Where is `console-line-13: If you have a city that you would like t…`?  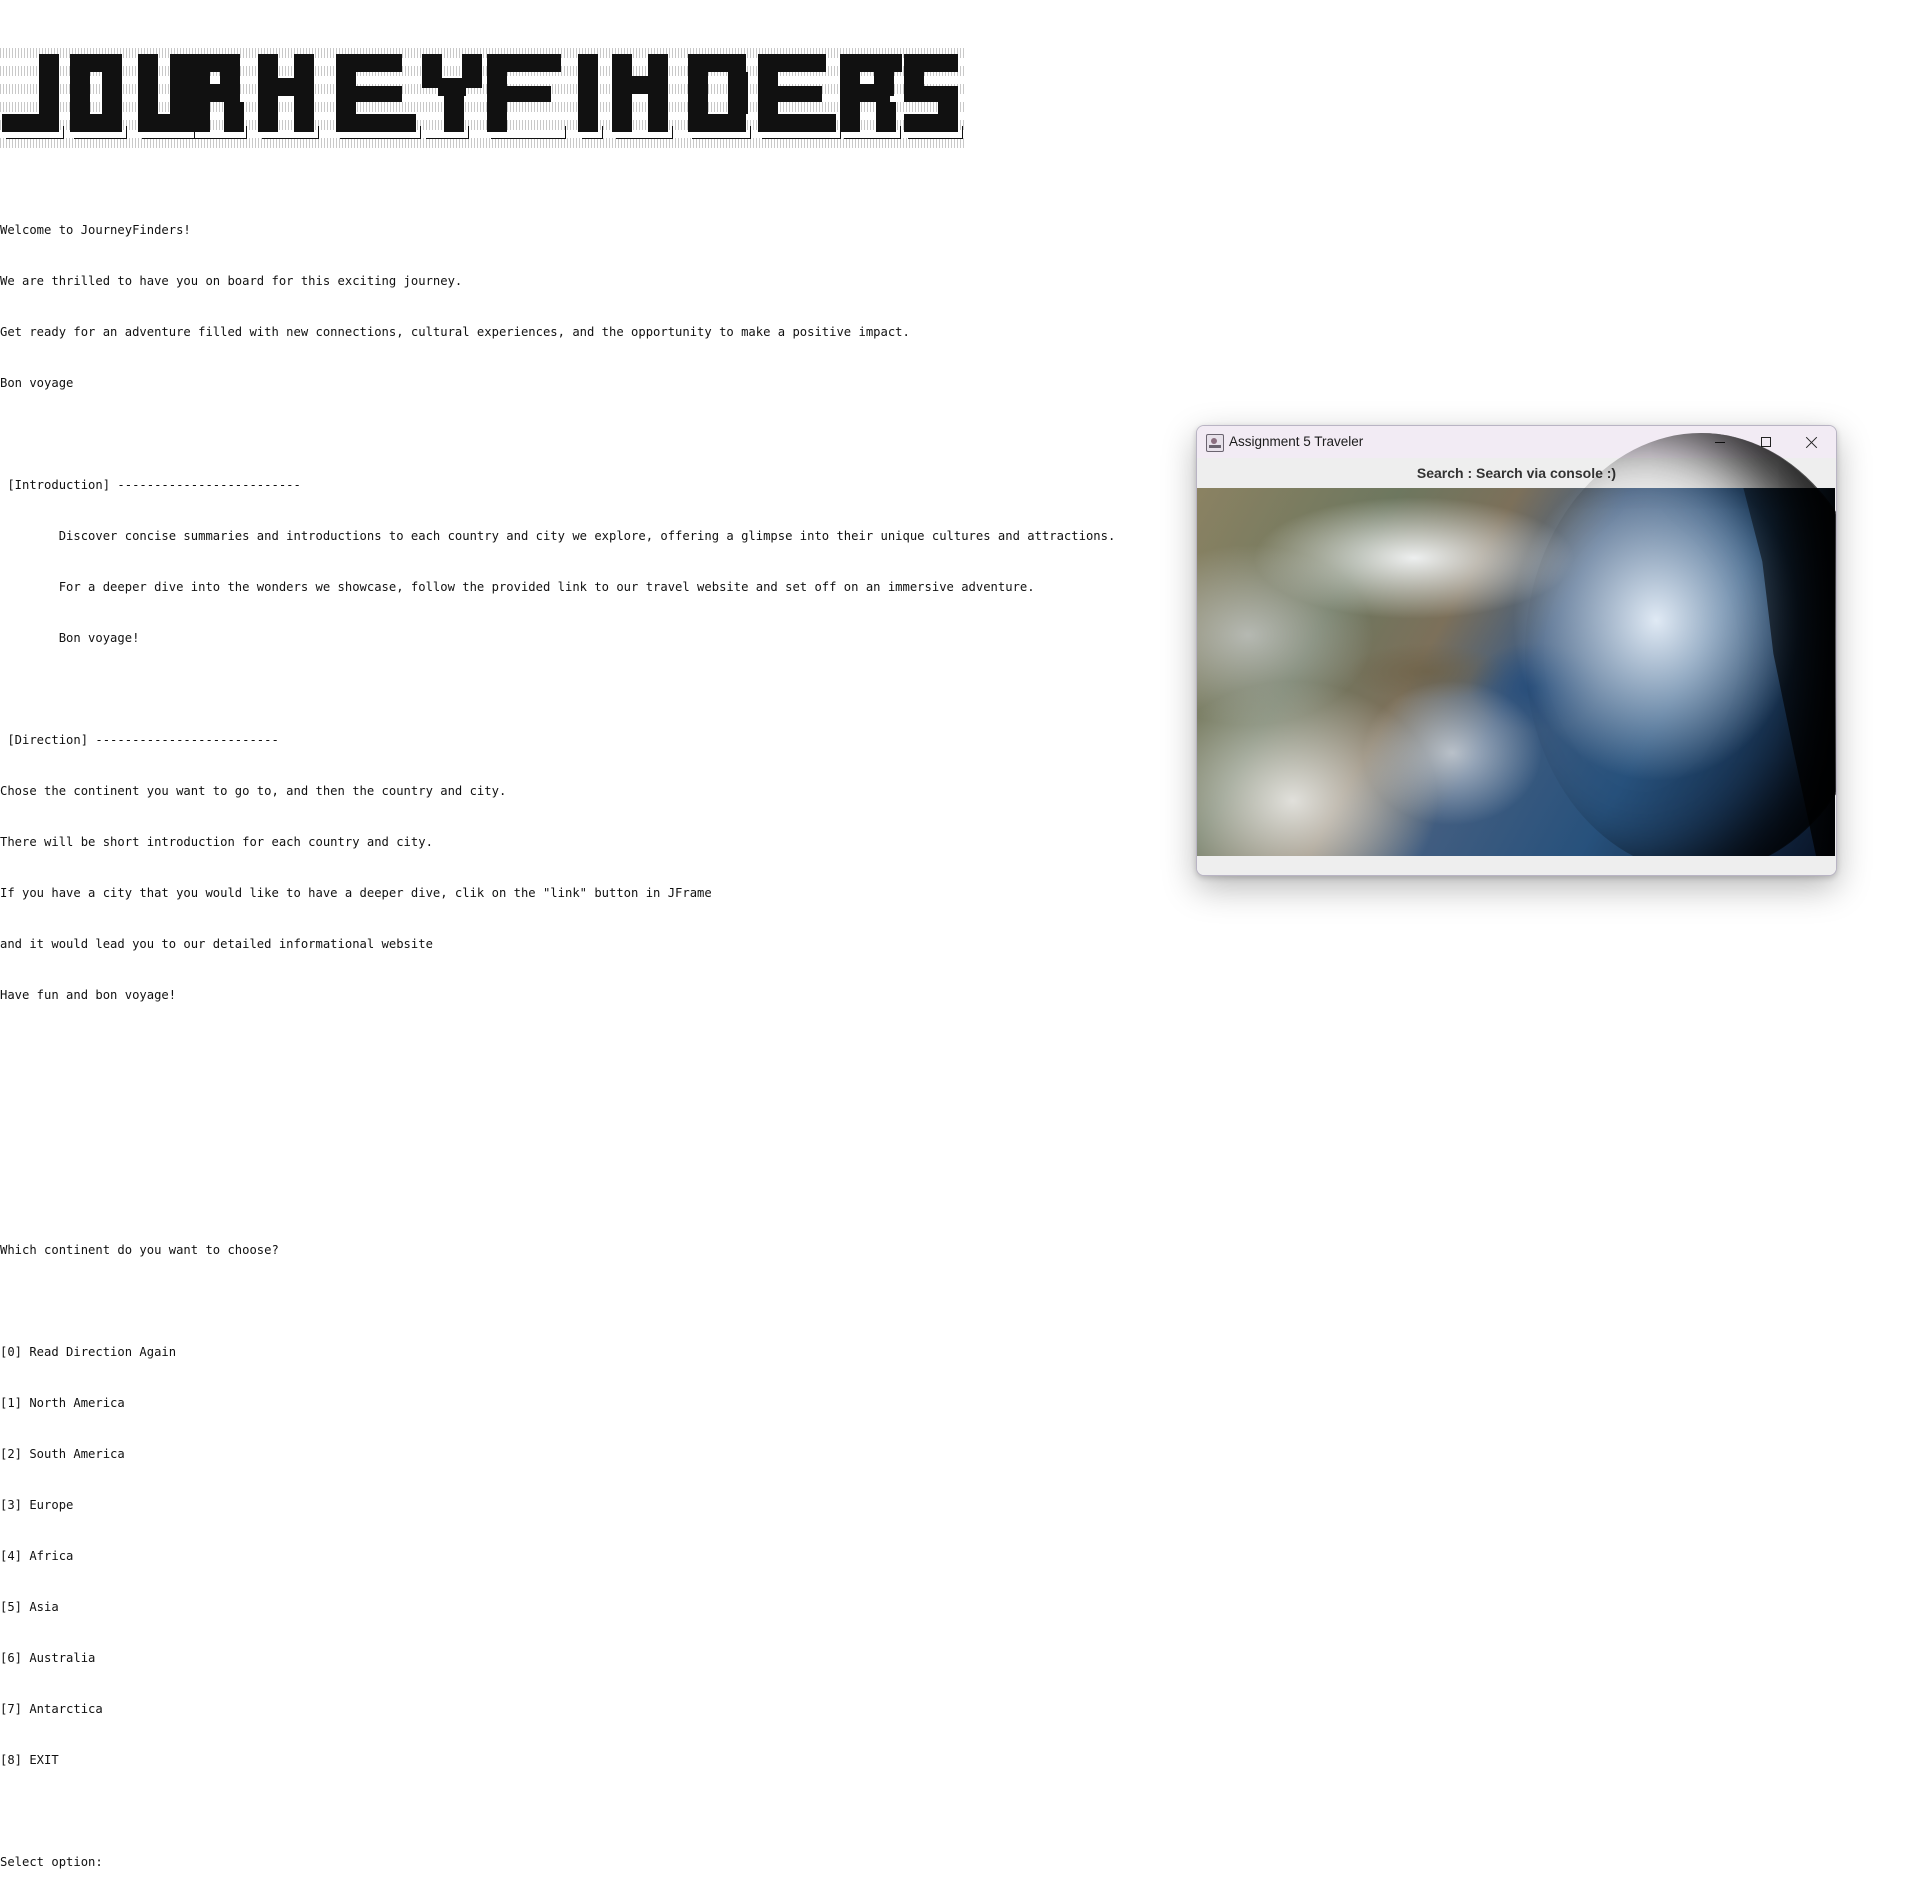 console-line-13: If you have a city that you would like t… is located at coordinates (356, 893).